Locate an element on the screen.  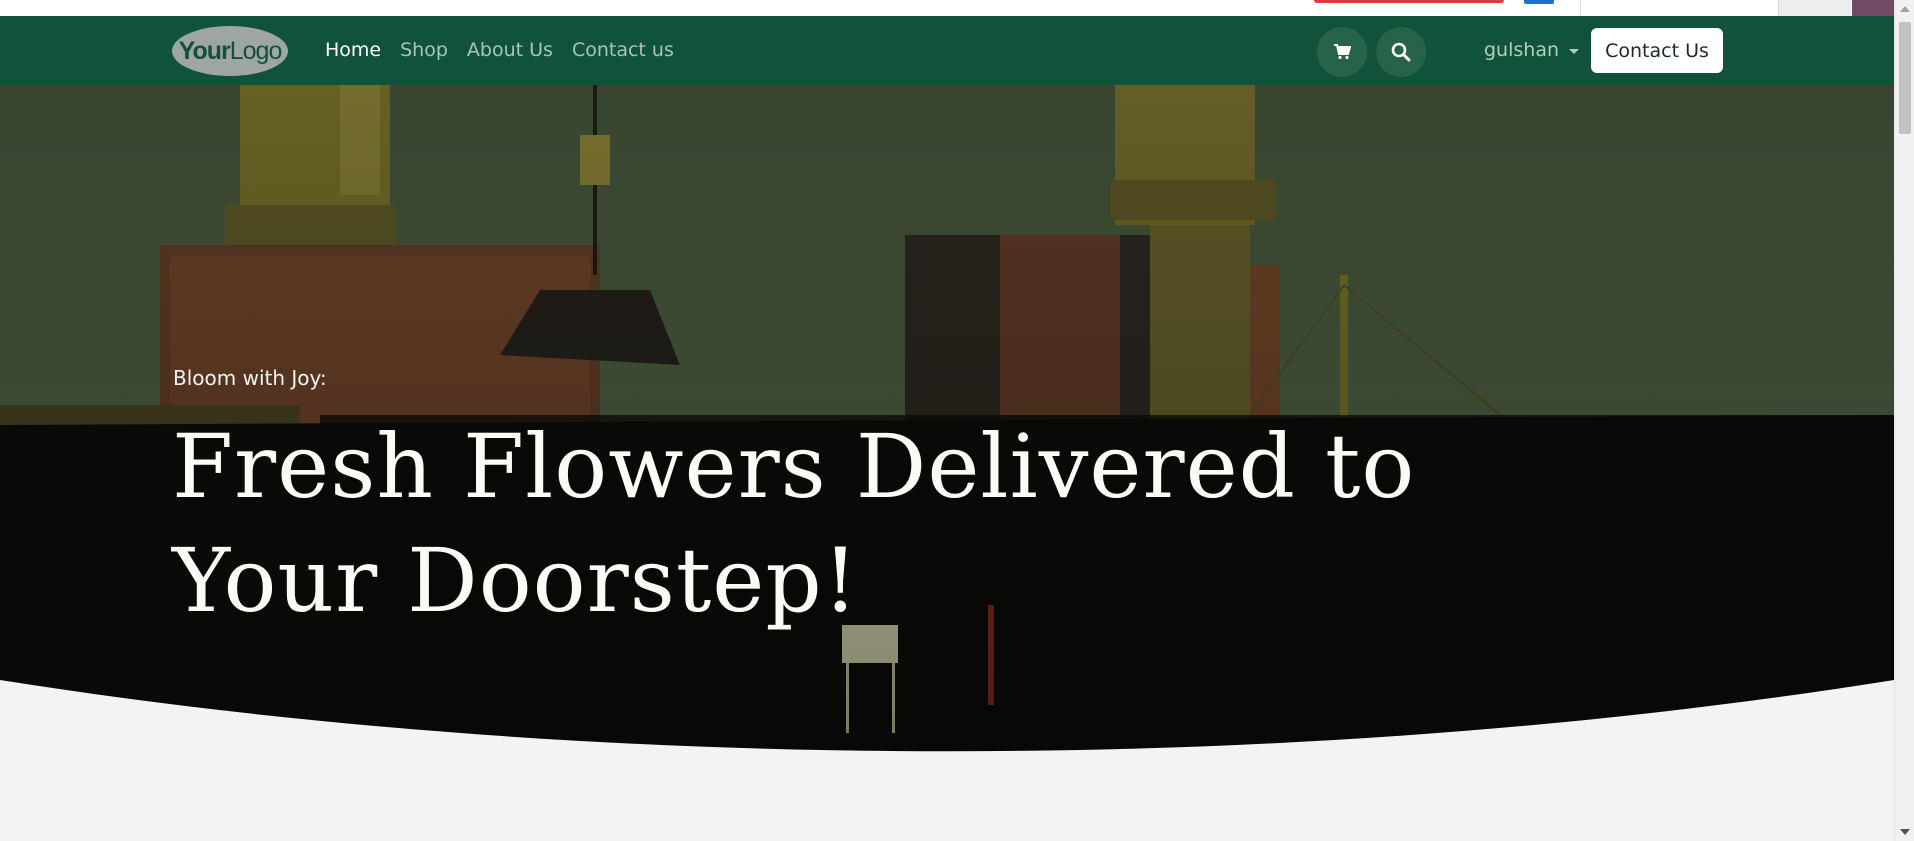
scrollbar-thumb is located at coordinates (1905, 78).